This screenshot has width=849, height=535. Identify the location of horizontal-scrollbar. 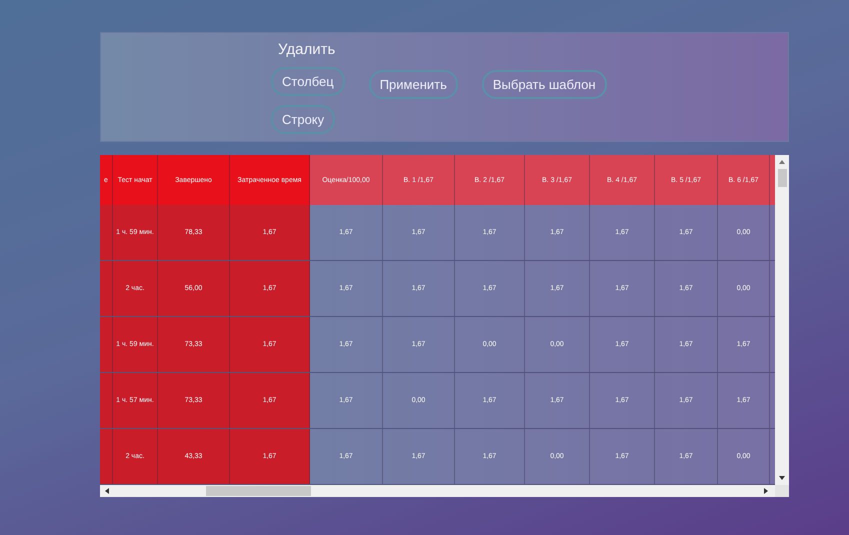
(444, 491).